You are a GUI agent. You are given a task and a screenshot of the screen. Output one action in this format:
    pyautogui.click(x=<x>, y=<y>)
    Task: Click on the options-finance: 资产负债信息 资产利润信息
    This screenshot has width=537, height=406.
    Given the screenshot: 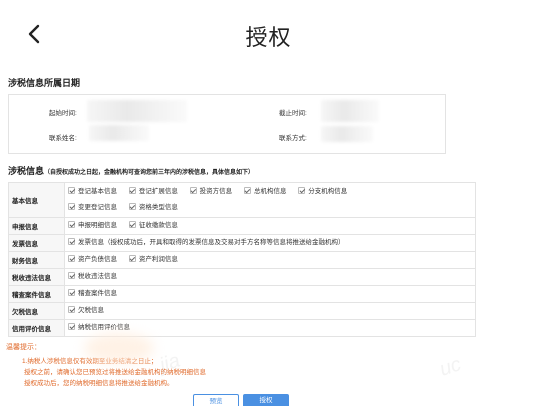 What is the action you would take?
    pyautogui.click(x=270, y=260)
    